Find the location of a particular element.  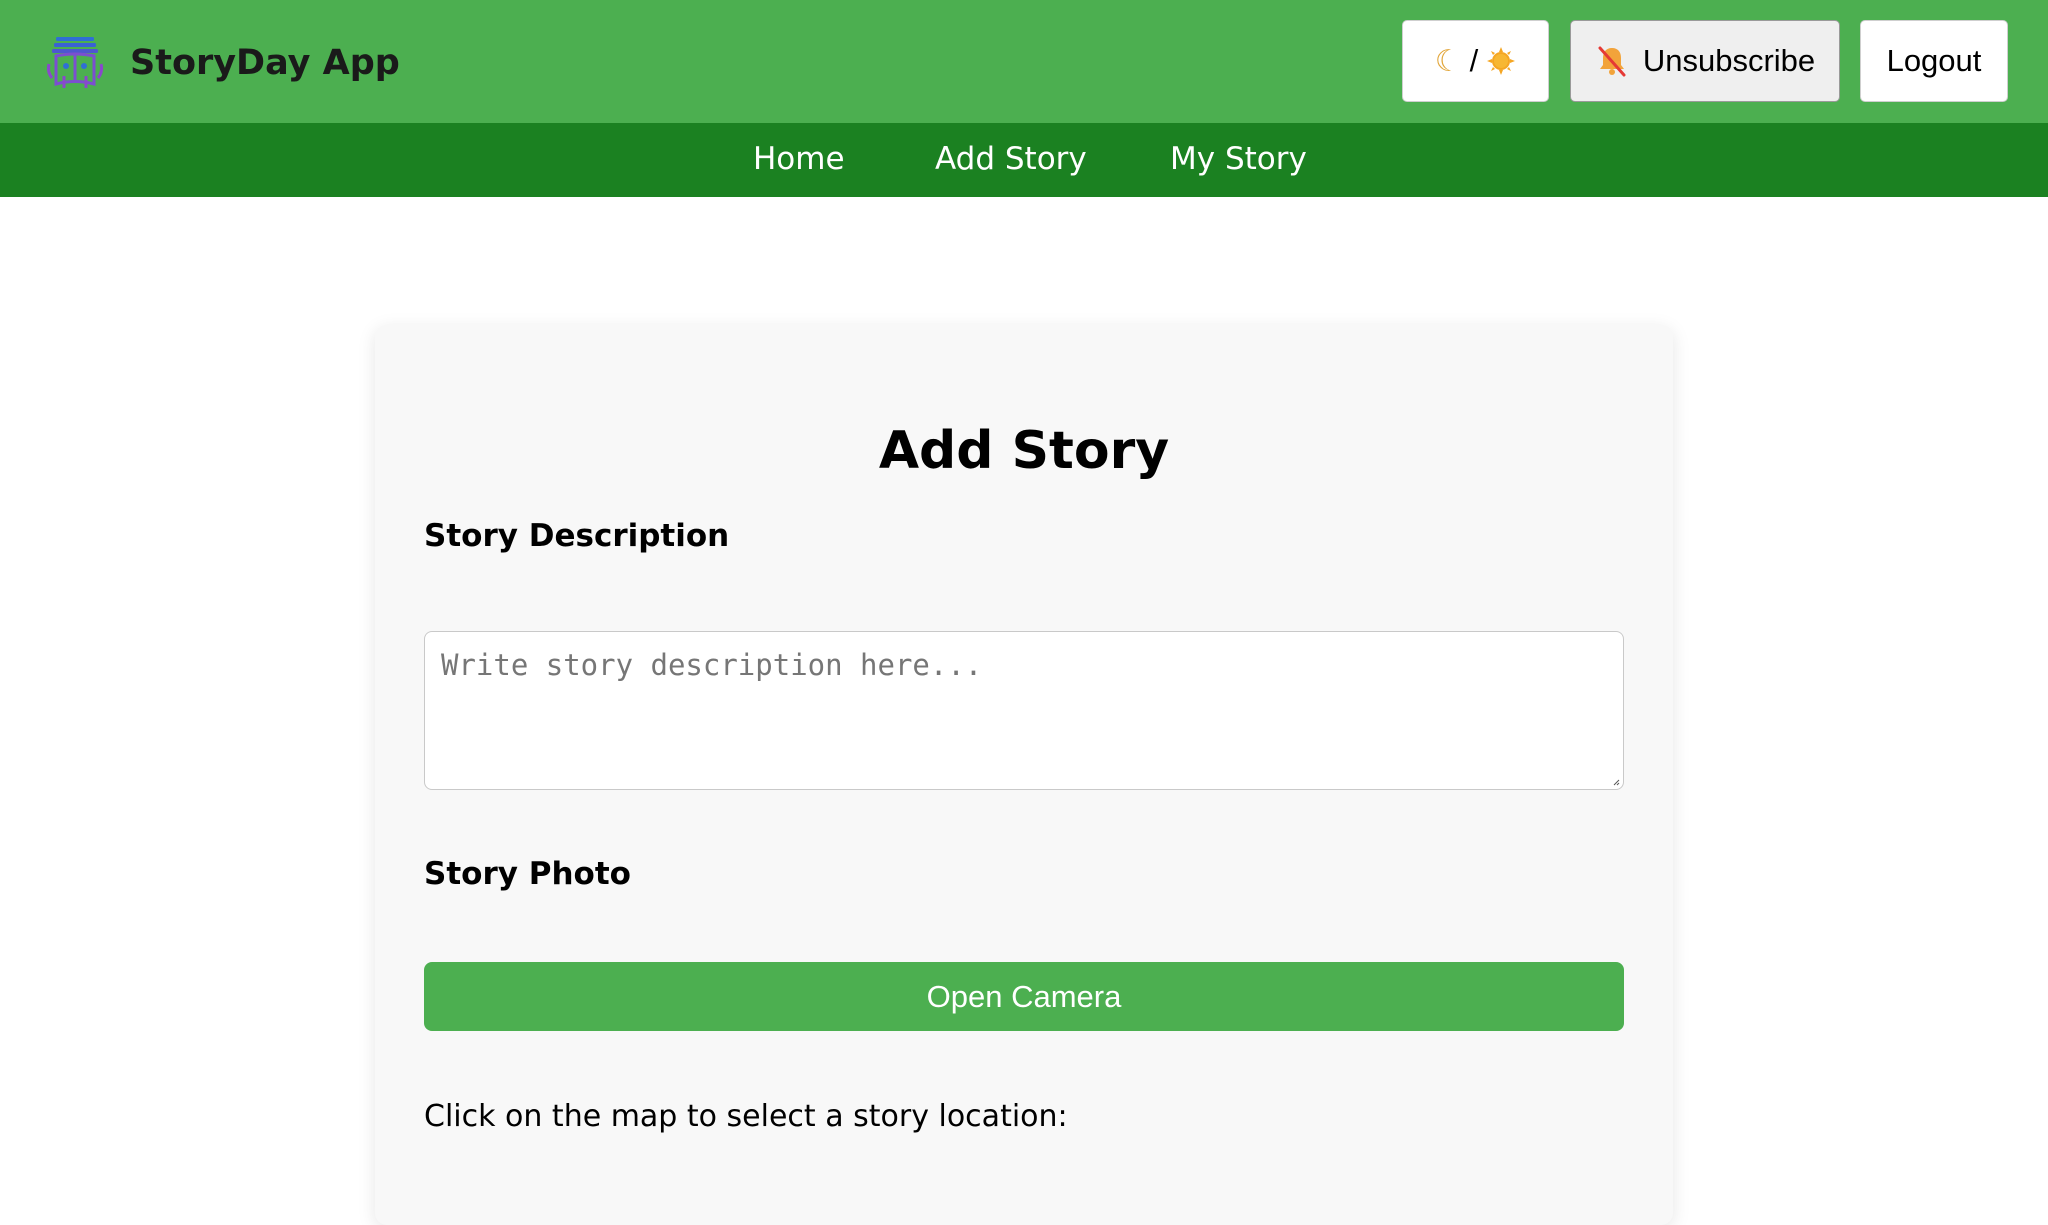

brand: StoryDay App is located at coordinates (222, 63).